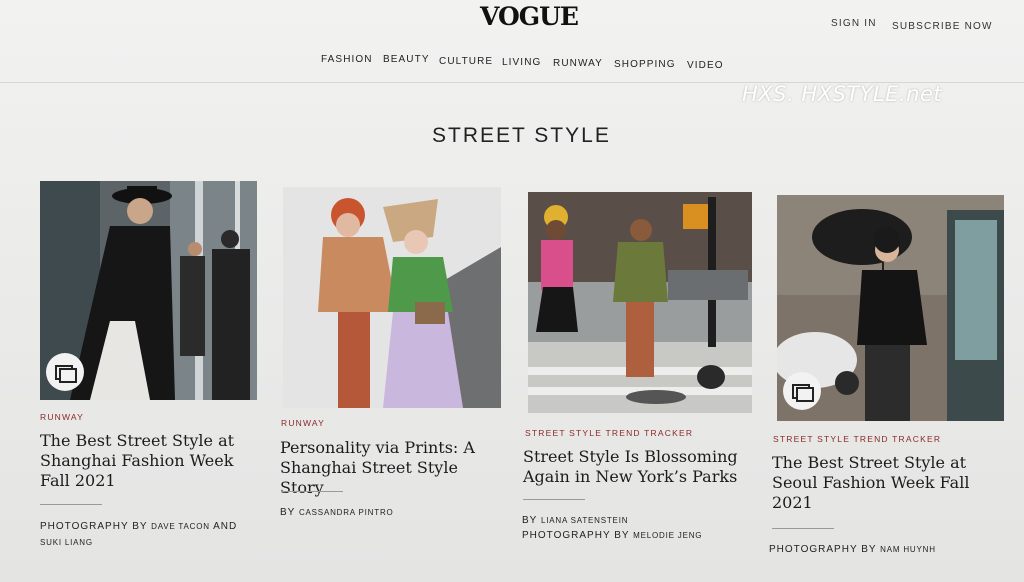  I want to click on credit-conjunction: AND, so click(225, 526).